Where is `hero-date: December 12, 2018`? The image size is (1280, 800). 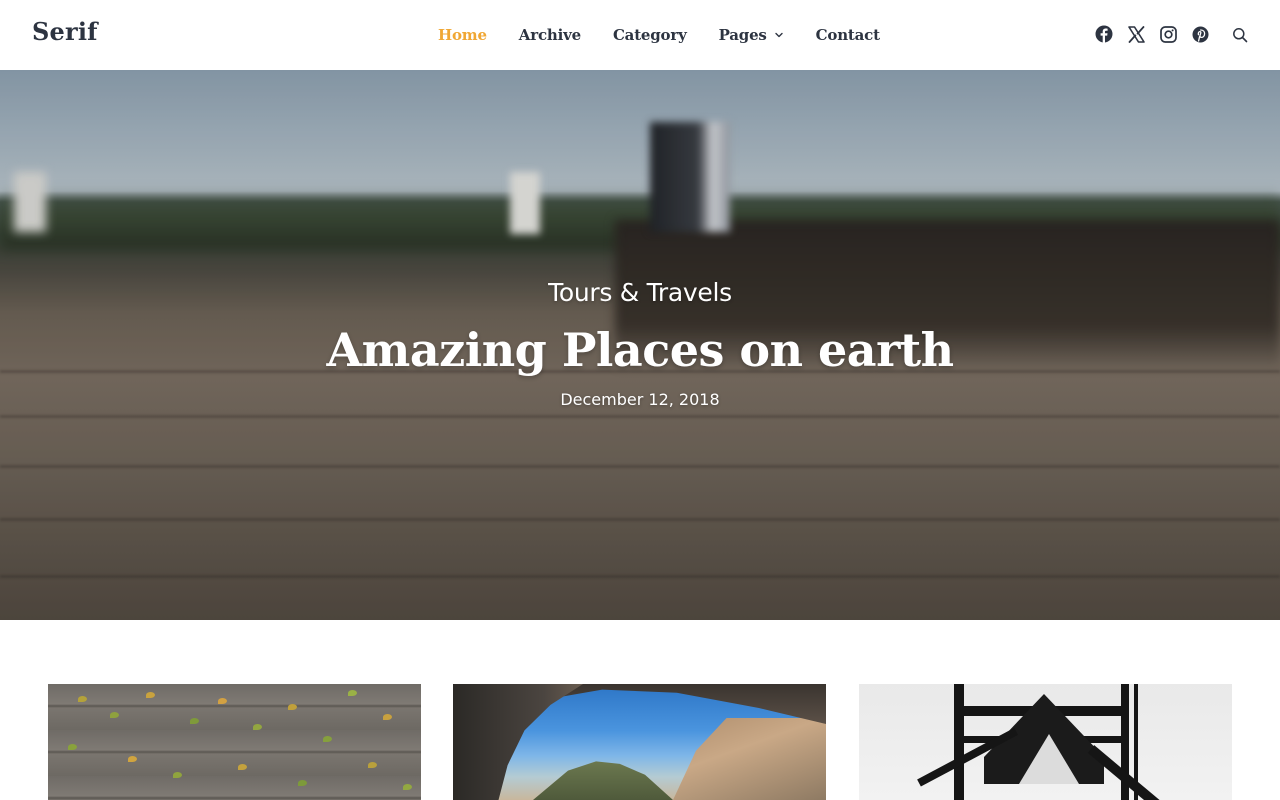
hero-date: December 12, 2018 is located at coordinates (640, 399).